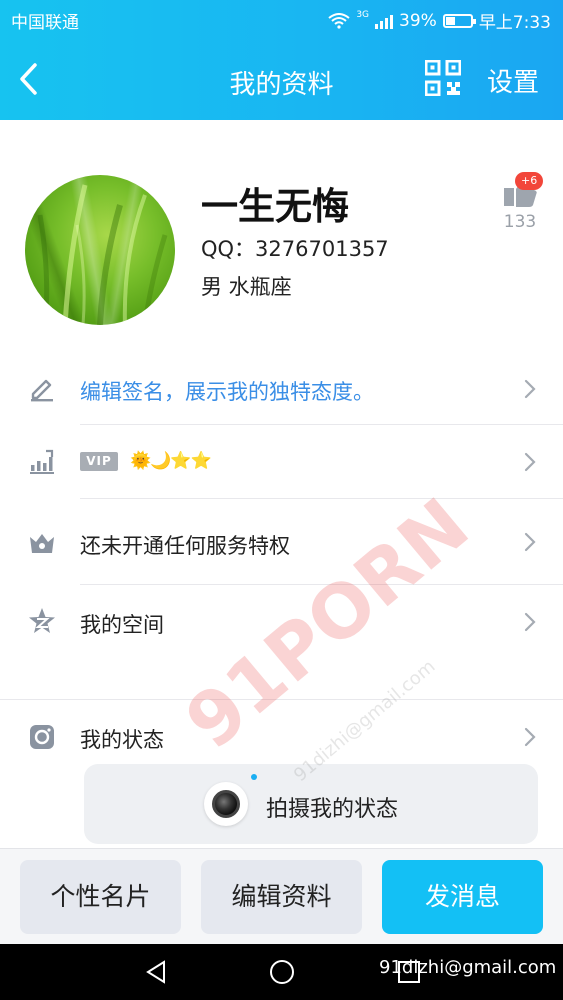 Image resolution: width=563 pixels, height=1000 pixels. I want to click on battery-percent: 39%, so click(418, 20).